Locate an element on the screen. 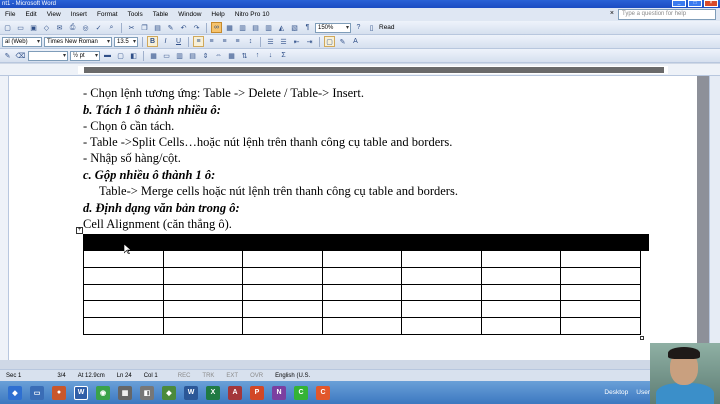 This screenshot has height=404, width=720. increase-indent-icon: ⇥ is located at coordinates (309, 41).